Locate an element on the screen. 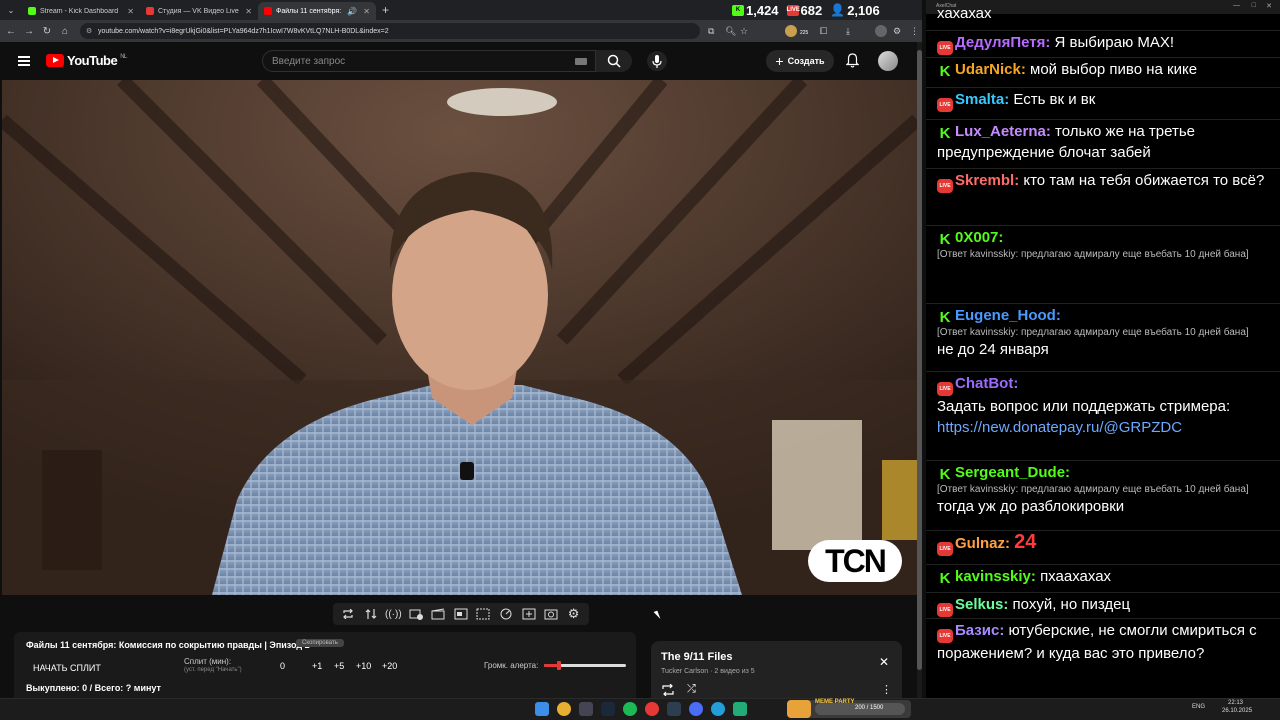 This screenshot has height=720, width=1280. steam-icon is located at coordinates (608, 709).